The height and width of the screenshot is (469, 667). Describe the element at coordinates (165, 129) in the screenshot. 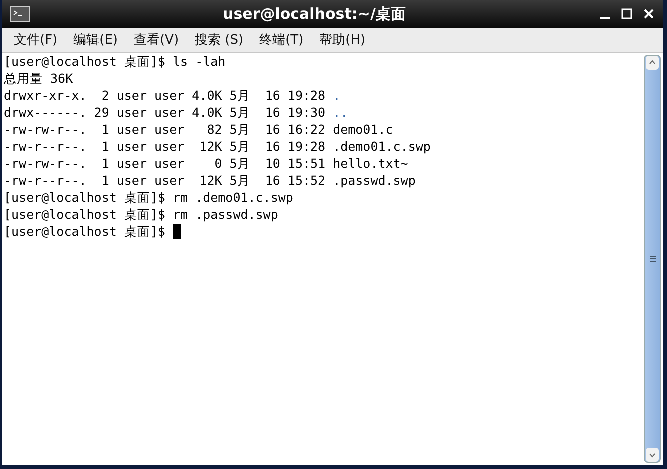

I see `terminal-line: -rw-rw-r--. 1 user user 82 5月 16 16:22` at that location.